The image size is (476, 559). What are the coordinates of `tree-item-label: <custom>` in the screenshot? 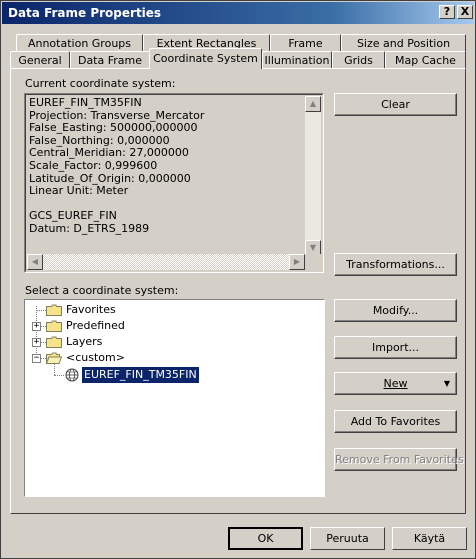 It's located at (95, 357).